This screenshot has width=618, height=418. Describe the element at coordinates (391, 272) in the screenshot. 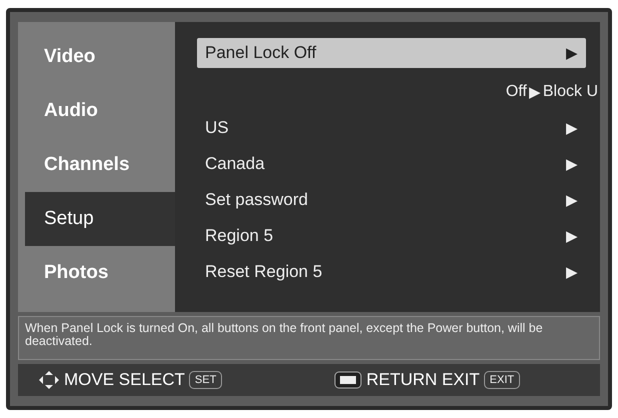

I see `menu-option: Reset Region 5 ▶` at that location.